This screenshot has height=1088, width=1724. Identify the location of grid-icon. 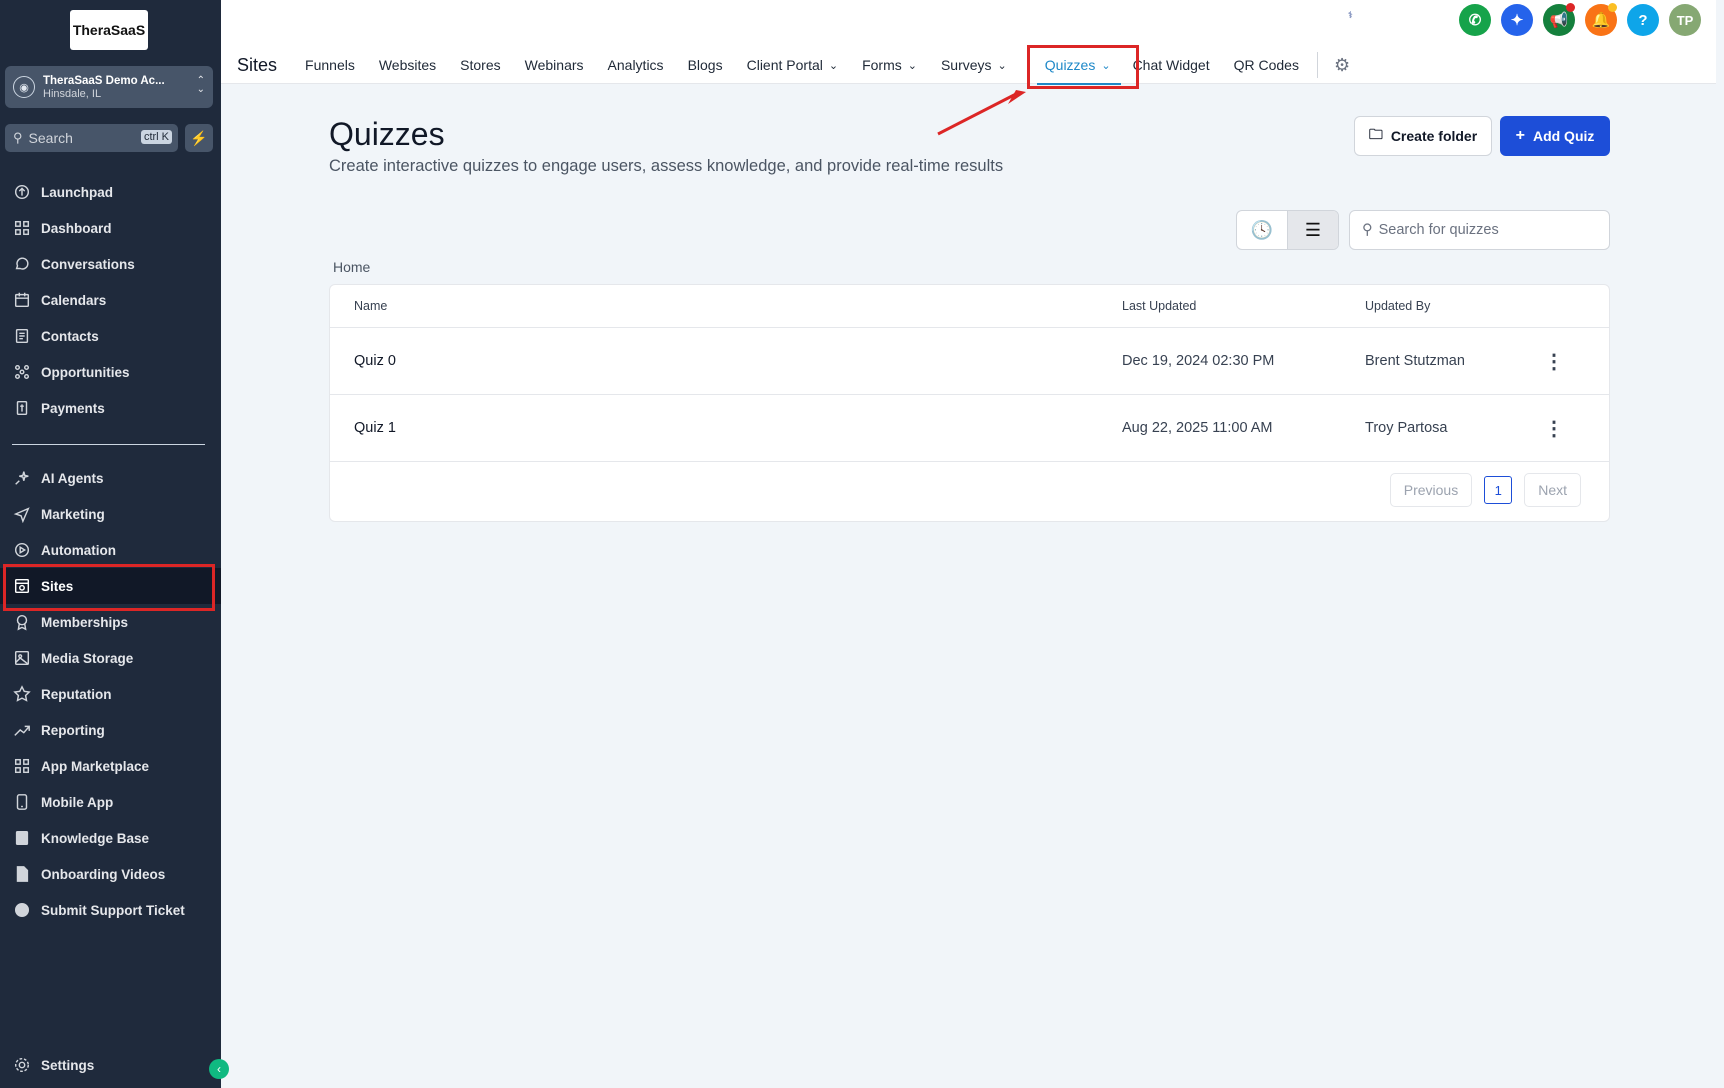
(22, 228).